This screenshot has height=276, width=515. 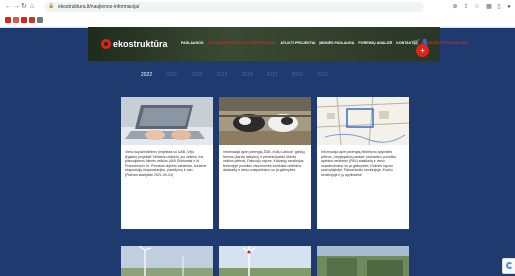 I want to click on year-tabs: 2022 2021 2020 2019 2018 2017 2016 2015, so click(x=234, y=75).